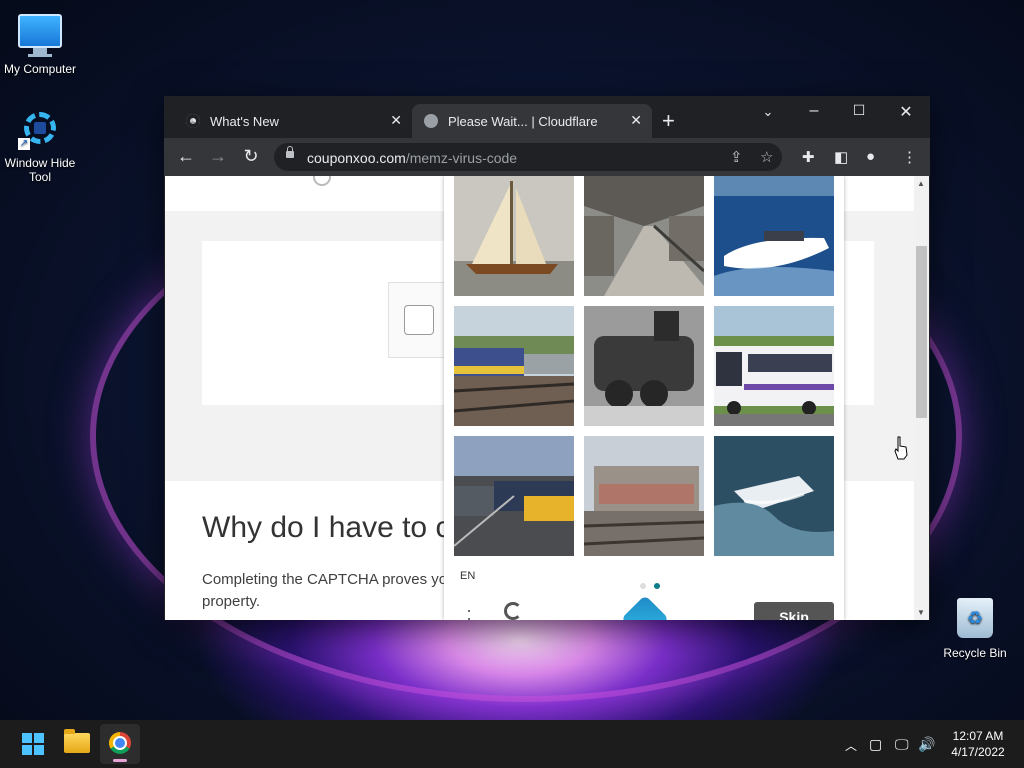 The height and width of the screenshot is (768, 1024). What do you see at coordinates (978, 752) in the screenshot?
I see `clock-date: 4/17/2022` at bounding box center [978, 752].